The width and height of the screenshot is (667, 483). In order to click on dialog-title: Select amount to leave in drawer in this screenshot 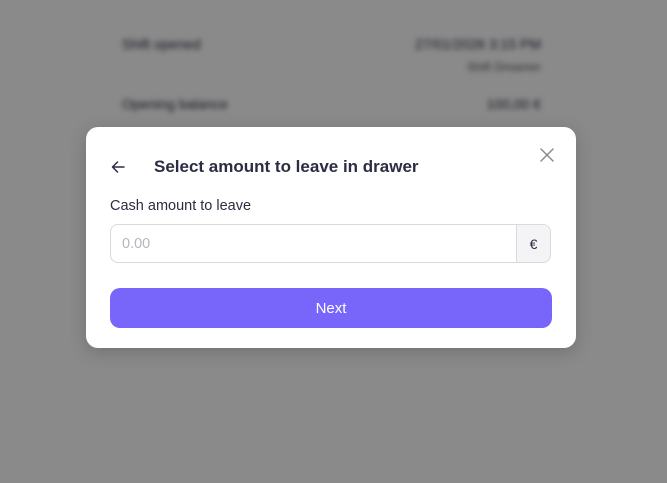, I will do `click(286, 166)`.